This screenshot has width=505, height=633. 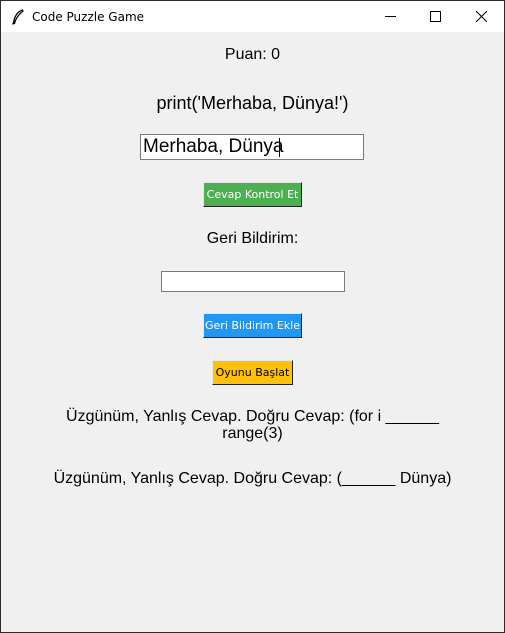 What do you see at coordinates (252, 372) in the screenshot?
I see `start-game-button: Oyunu Başlat` at bounding box center [252, 372].